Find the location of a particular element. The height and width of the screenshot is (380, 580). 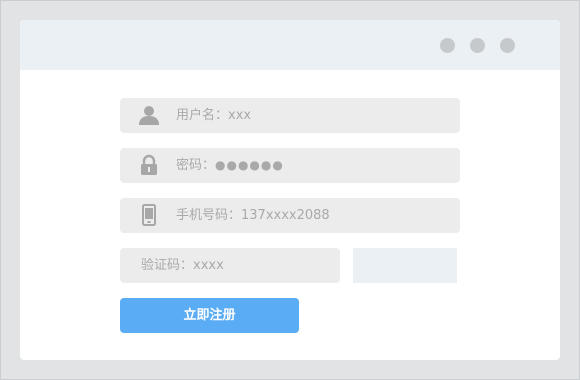

register-button: 立即注册 is located at coordinates (209, 315).